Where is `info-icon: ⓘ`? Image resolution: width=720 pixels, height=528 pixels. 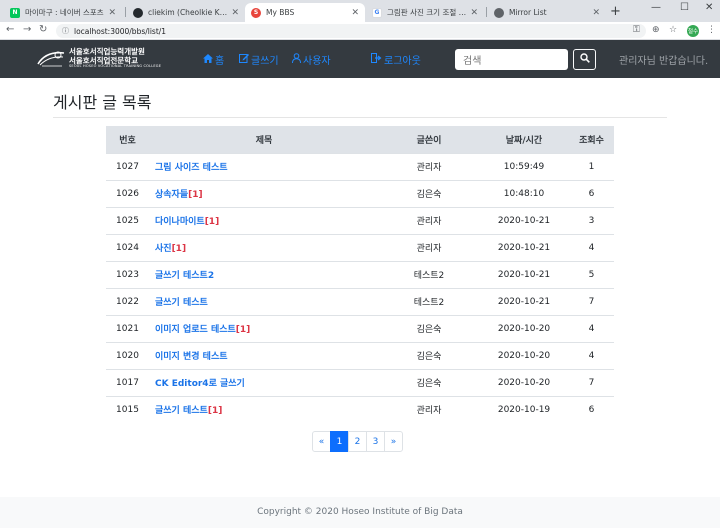 info-icon: ⓘ is located at coordinates (65, 31).